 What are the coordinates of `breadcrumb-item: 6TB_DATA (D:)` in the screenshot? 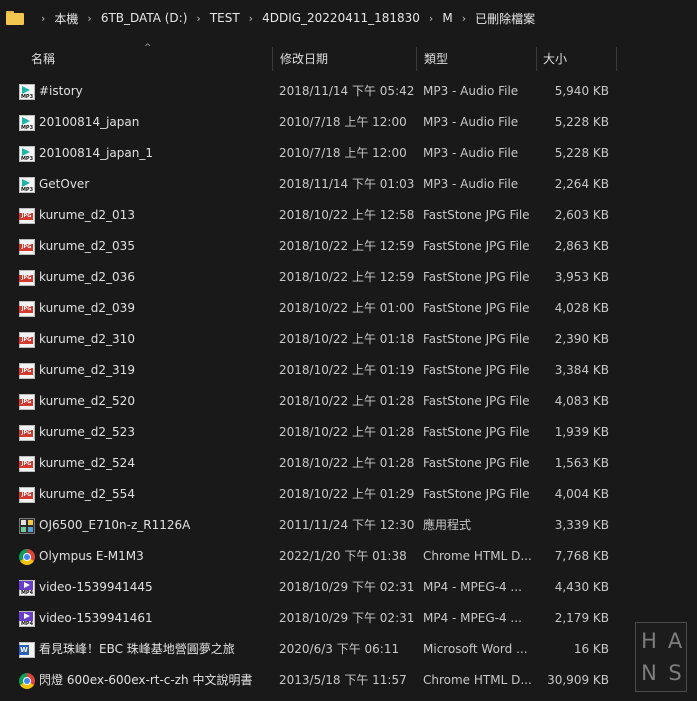 It's located at (144, 18).